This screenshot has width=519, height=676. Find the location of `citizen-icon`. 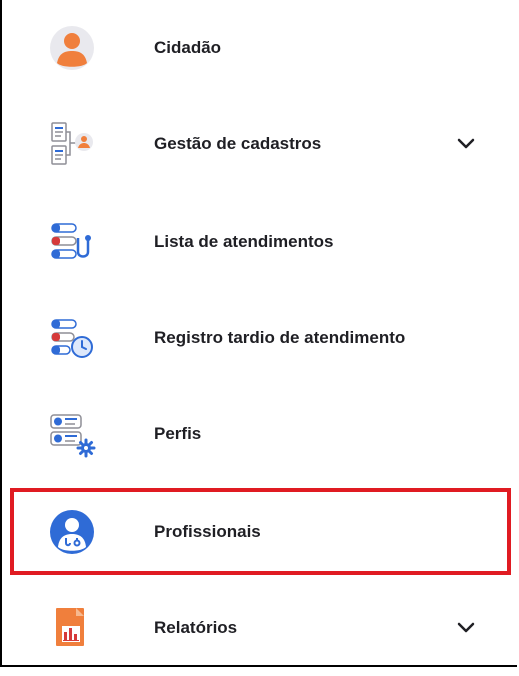

citizen-icon is located at coordinates (72, 48).